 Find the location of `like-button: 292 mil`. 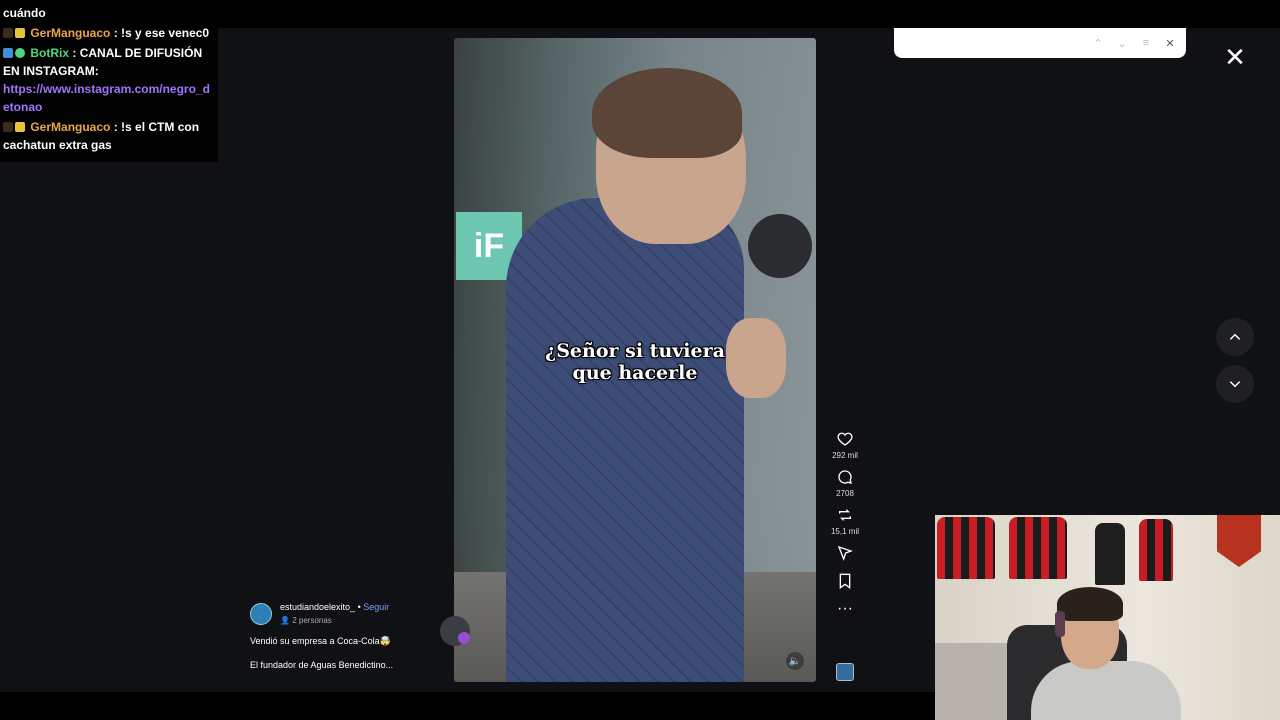

like-button: 292 mil is located at coordinates (845, 444).